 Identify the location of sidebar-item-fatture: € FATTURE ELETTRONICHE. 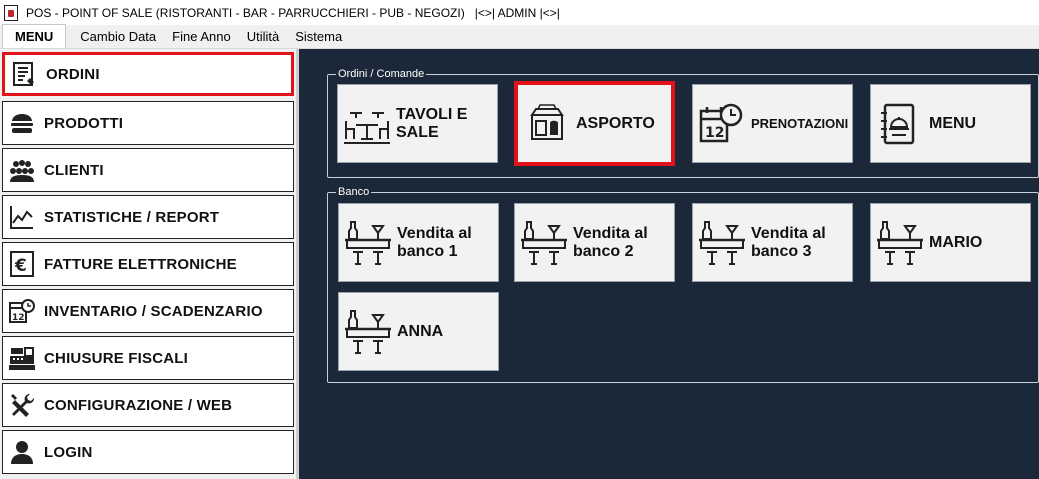
(148, 264).